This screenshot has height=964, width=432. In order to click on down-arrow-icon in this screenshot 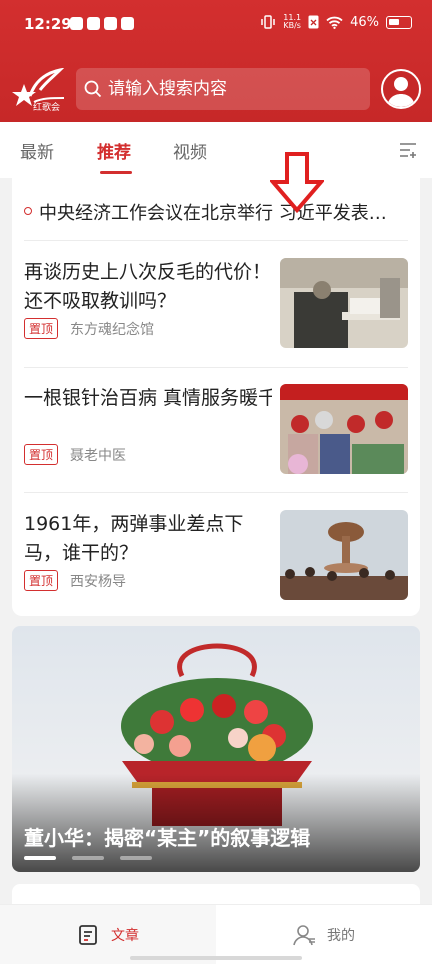, I will do `click(297, 183)`.